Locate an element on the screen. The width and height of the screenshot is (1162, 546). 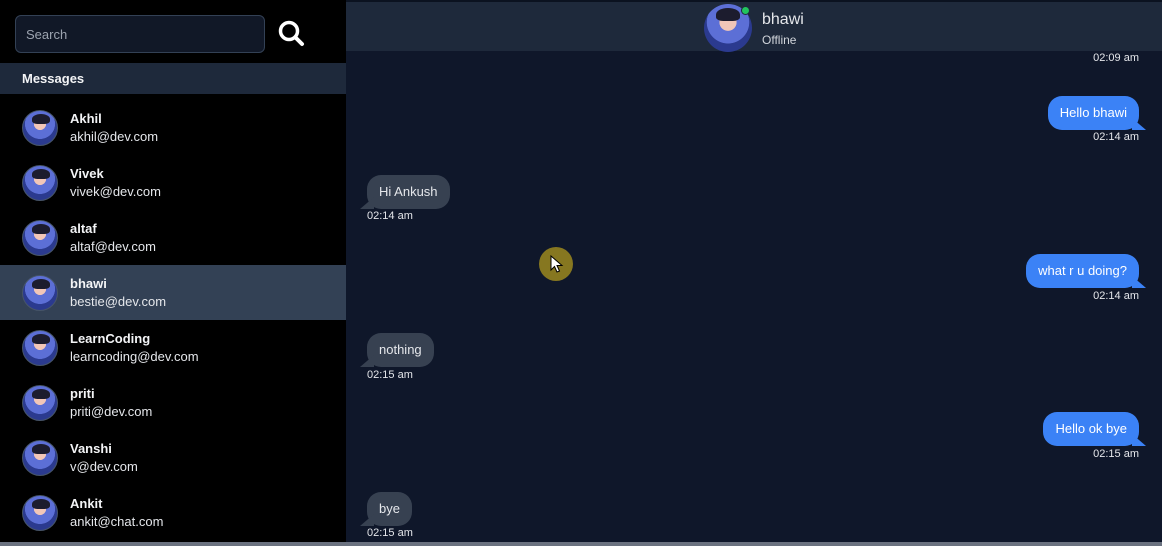
mouse-pointer-icon is located at coordinates (557, 264).